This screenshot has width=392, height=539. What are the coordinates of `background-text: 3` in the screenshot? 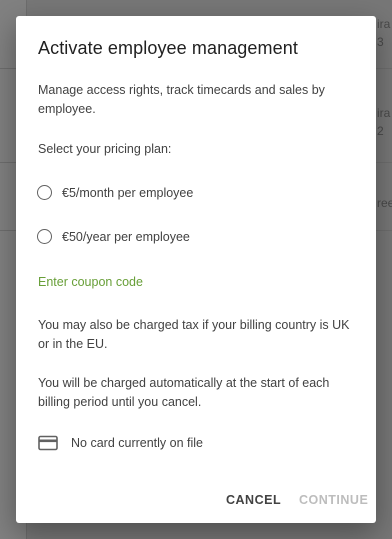 It's located at (380, 42).